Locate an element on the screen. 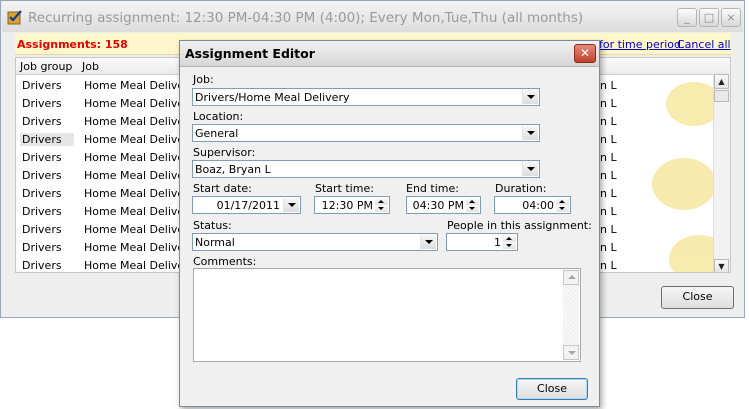  location-value: General is located at coordinates (217, 133).